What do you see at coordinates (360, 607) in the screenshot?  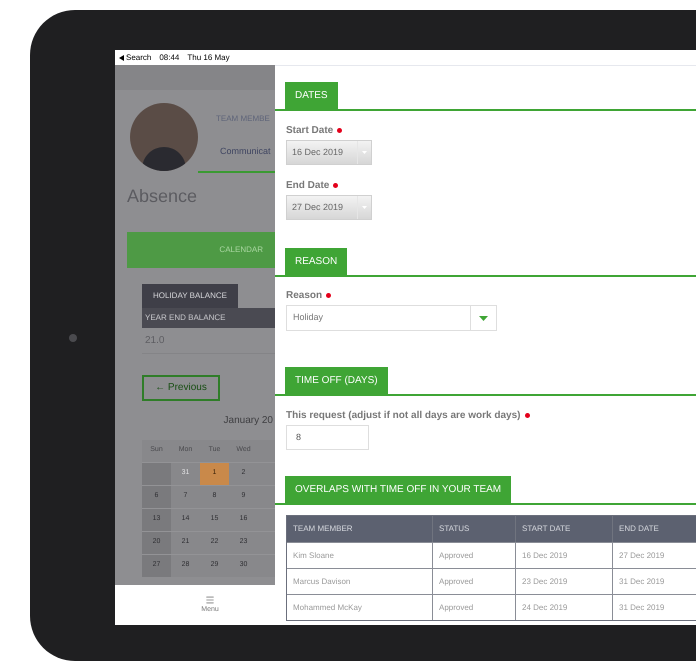 I see `table-cell: Mohammed McKay` at bounding box center [360, 607].